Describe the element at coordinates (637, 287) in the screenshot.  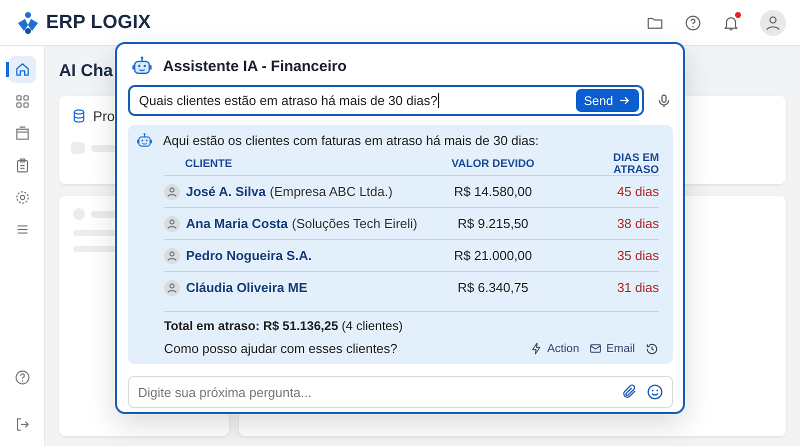
I see `days-overdue-cell-text: 31 dias` at that location.